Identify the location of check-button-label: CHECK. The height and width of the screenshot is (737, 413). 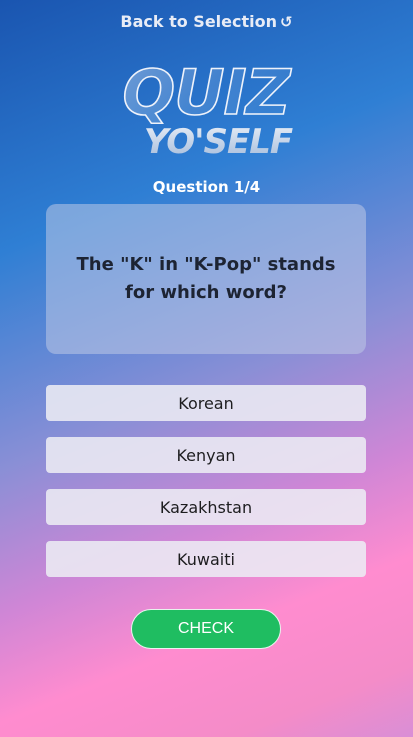
(205, 628).